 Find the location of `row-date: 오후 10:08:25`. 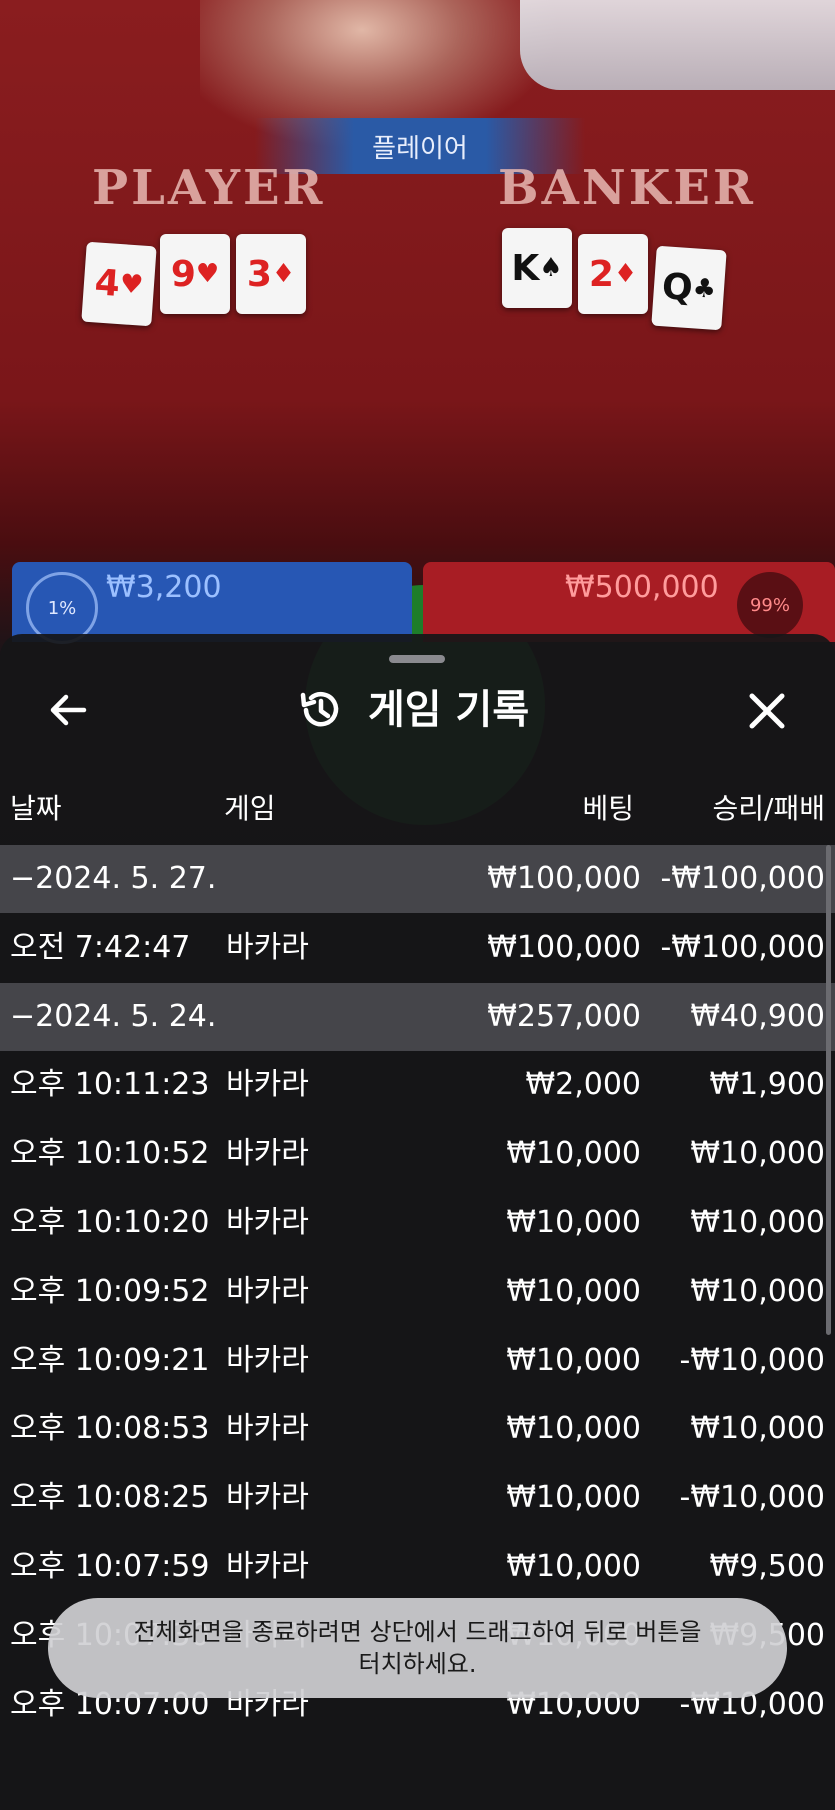

row-date: 오후 10:08:25 is located at coordinates (110, 1498).